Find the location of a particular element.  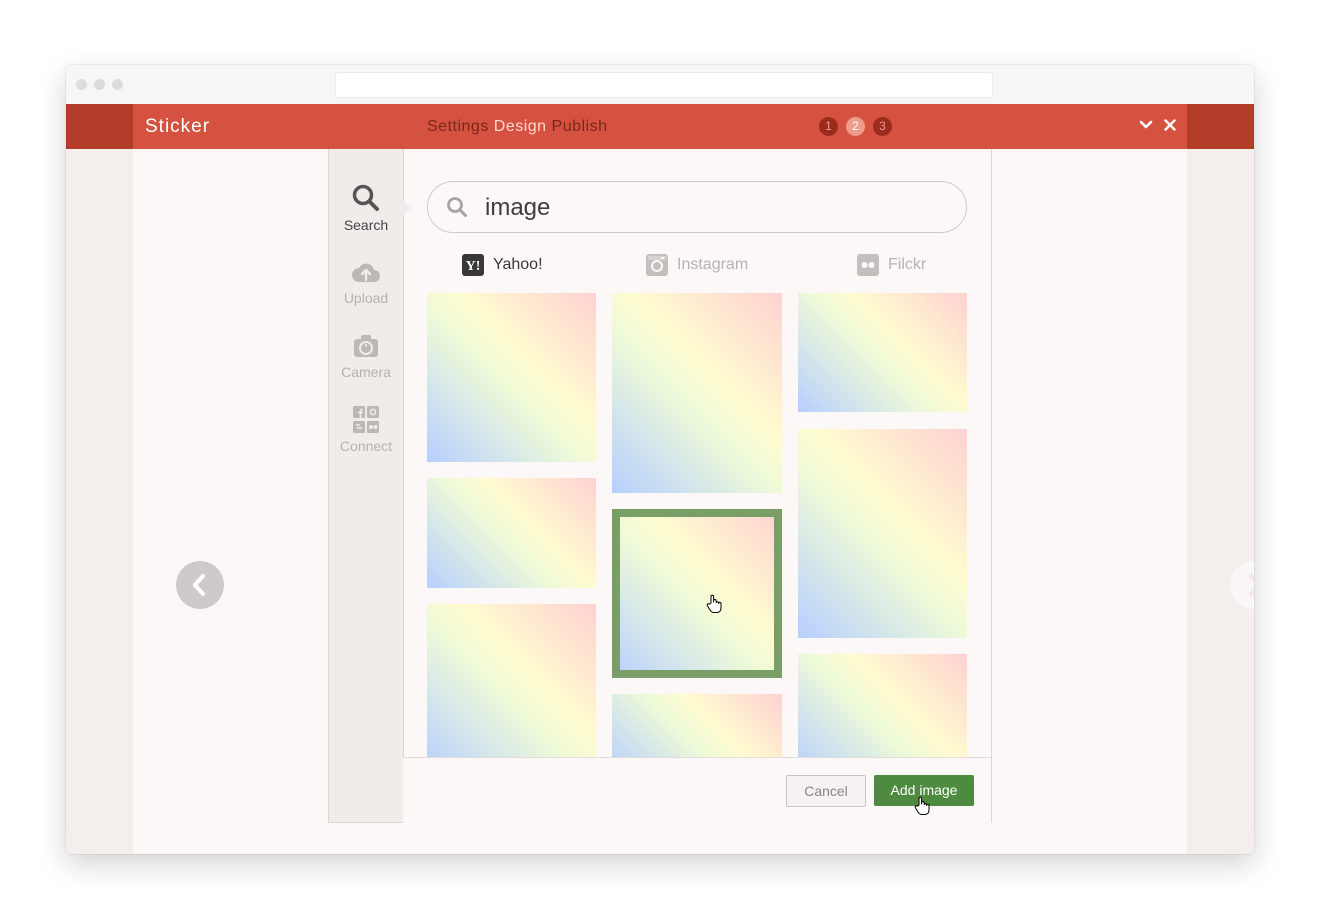

window-minimize-dot is located at coordinates (99, 84).